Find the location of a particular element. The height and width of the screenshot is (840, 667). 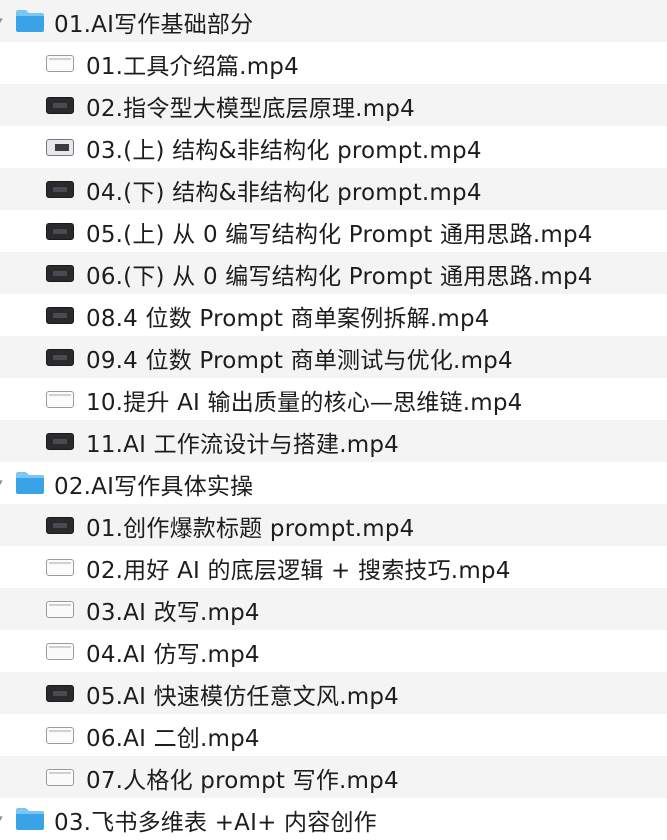

file-row: 04.AI 仿写.mp4 is located at coordinates (333, 651).